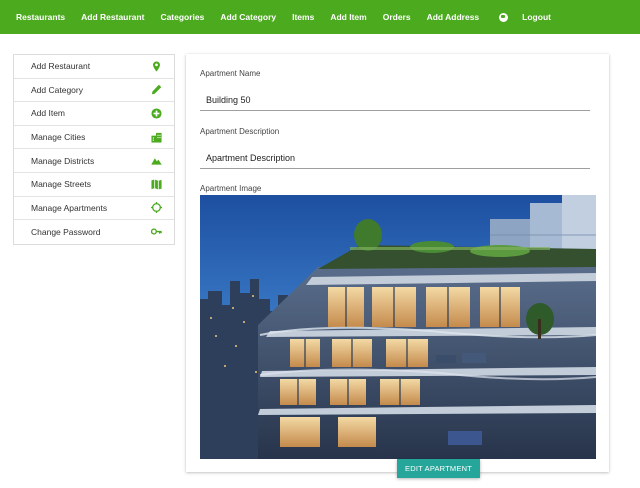 The image size is (640, 488). I want to click on sidebar-item-label: Add Restaurant, so click(61, 66).